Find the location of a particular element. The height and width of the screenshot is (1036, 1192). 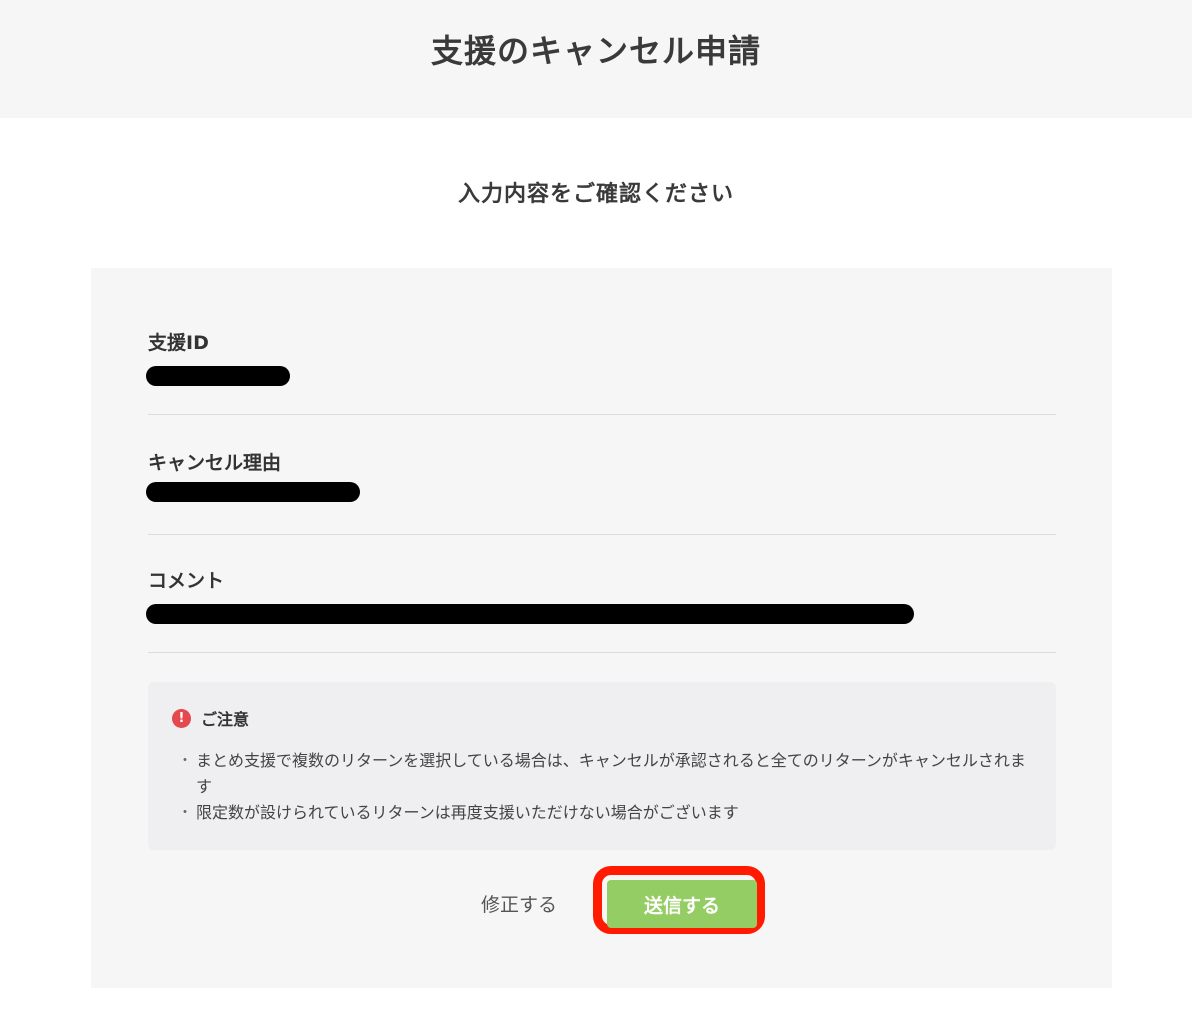

submit-button: 送信する is located at coordinates (682, 904).